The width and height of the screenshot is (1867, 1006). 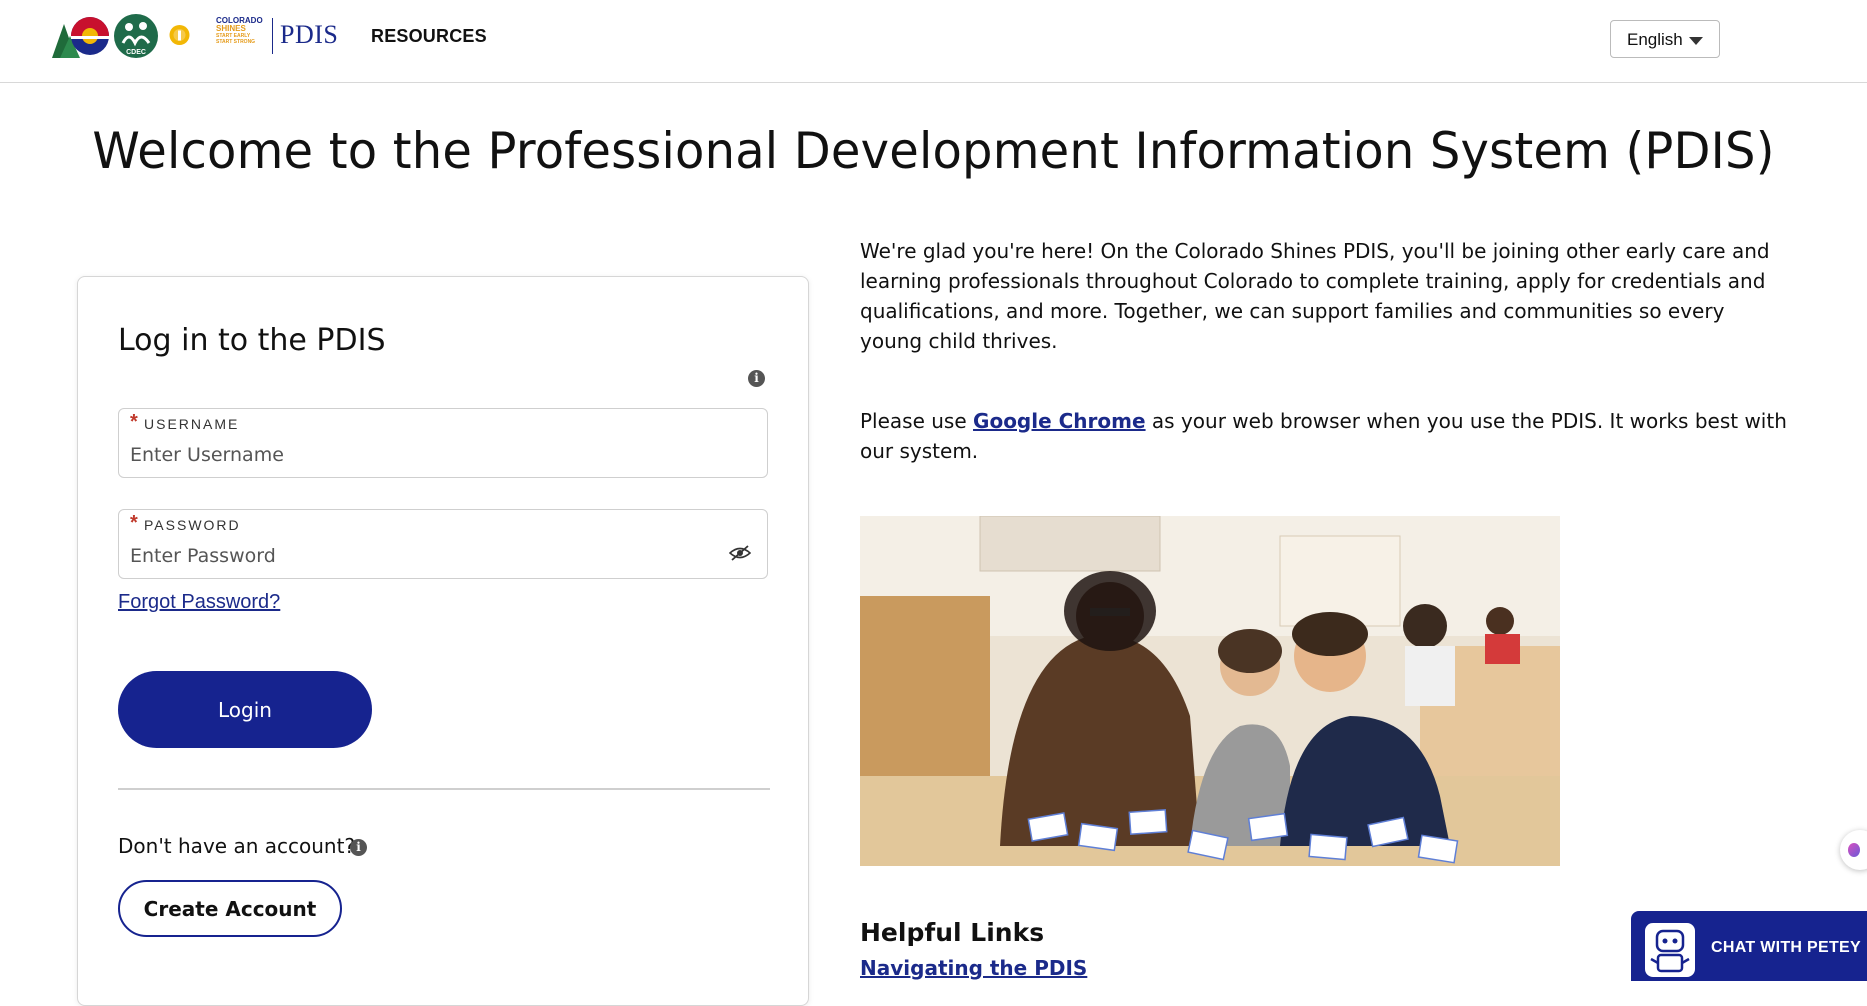 I want to click on chevron-down-icon, so click(x=1696, y=41).